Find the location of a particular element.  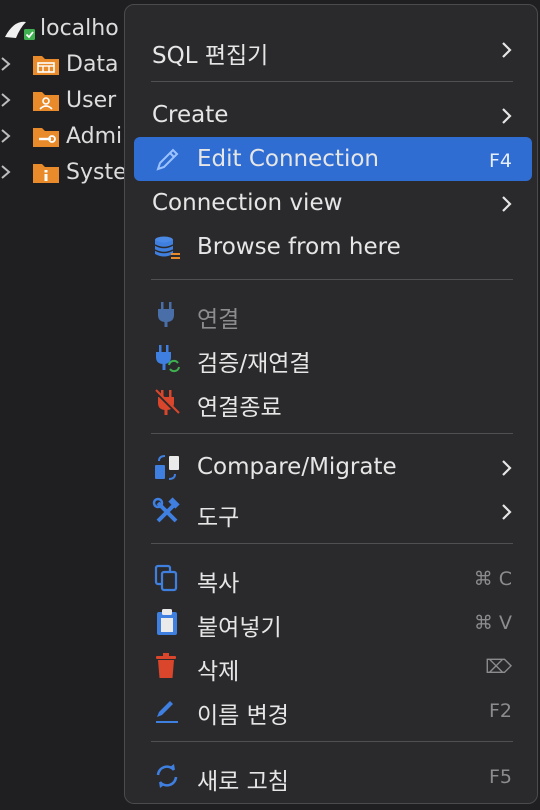

menu-item-label: 도구 is located at coordinates (218, 518).